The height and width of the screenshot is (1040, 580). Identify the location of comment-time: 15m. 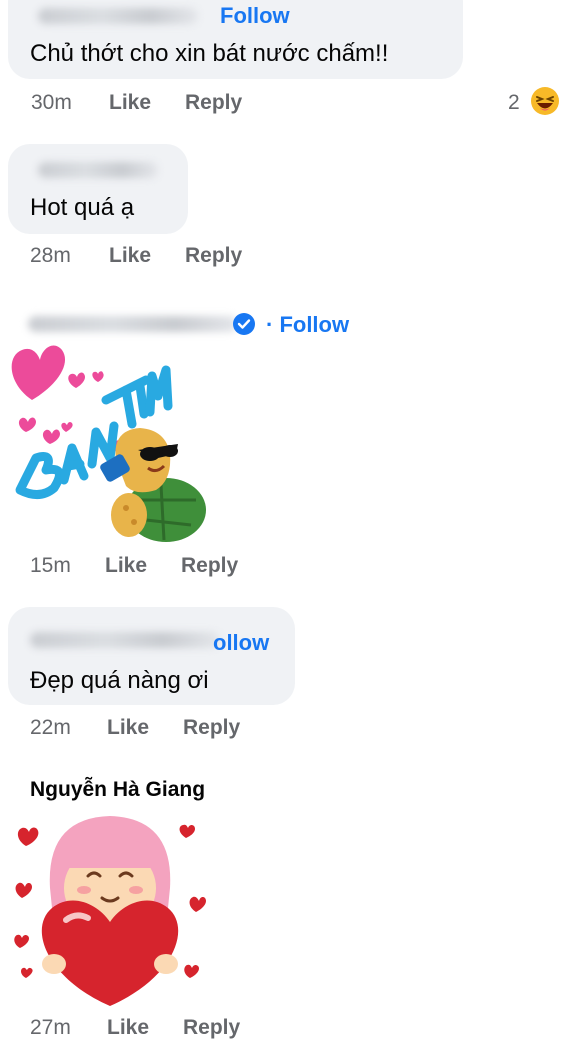
(50, 565).